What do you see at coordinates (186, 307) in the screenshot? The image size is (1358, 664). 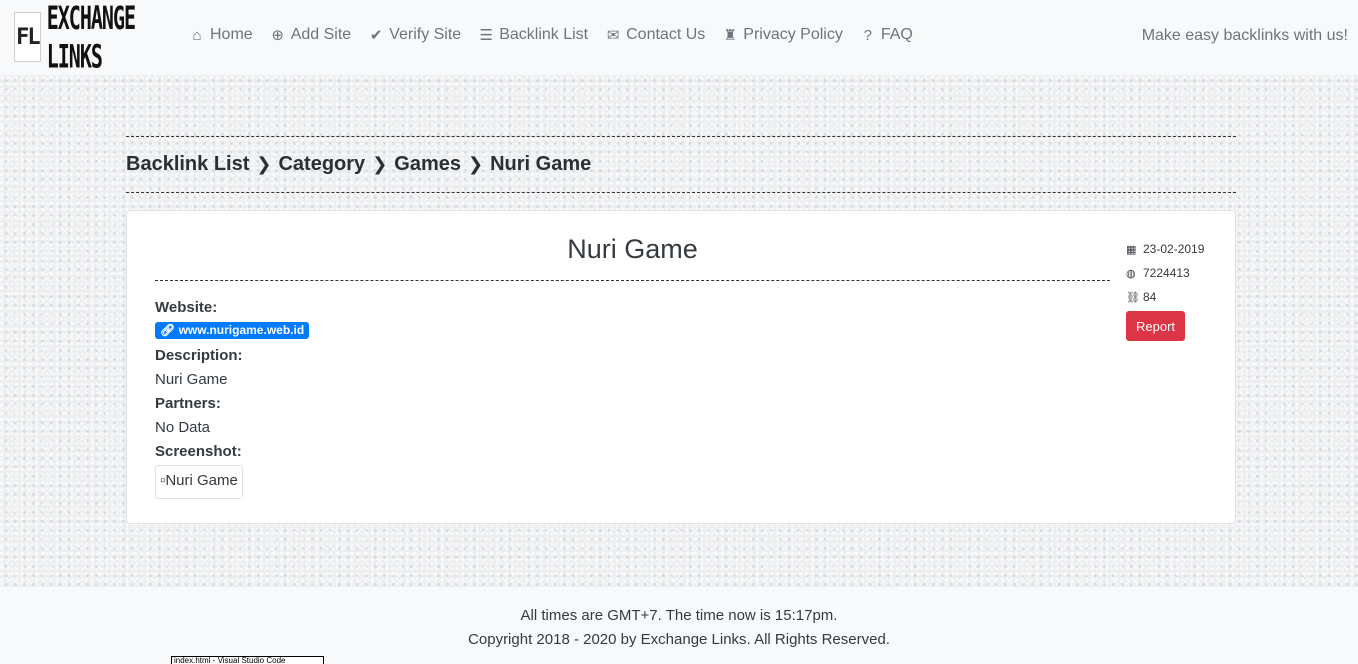 I see `website-label: Website:` at bounding box center [186, 307].